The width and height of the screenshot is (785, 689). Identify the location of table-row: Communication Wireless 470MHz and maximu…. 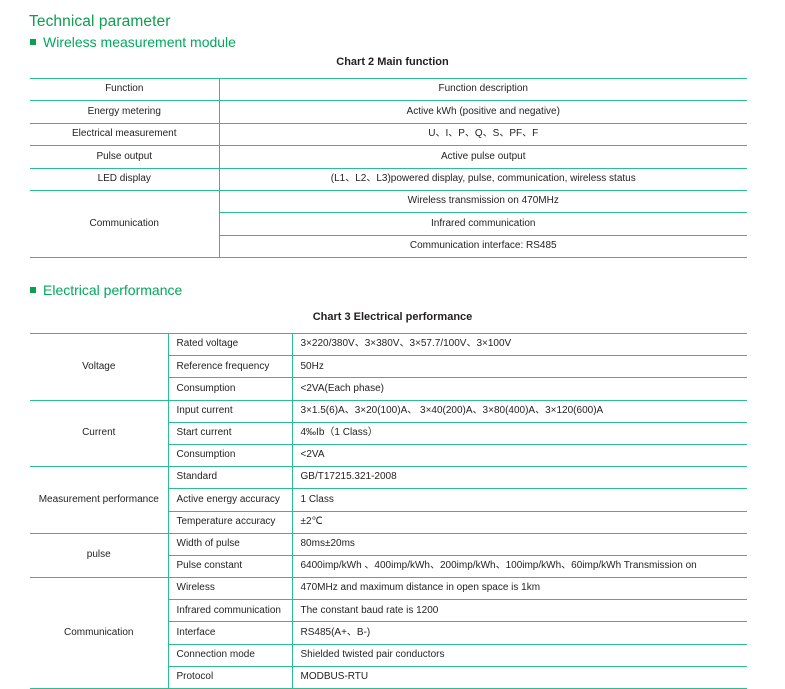
(388, 633).